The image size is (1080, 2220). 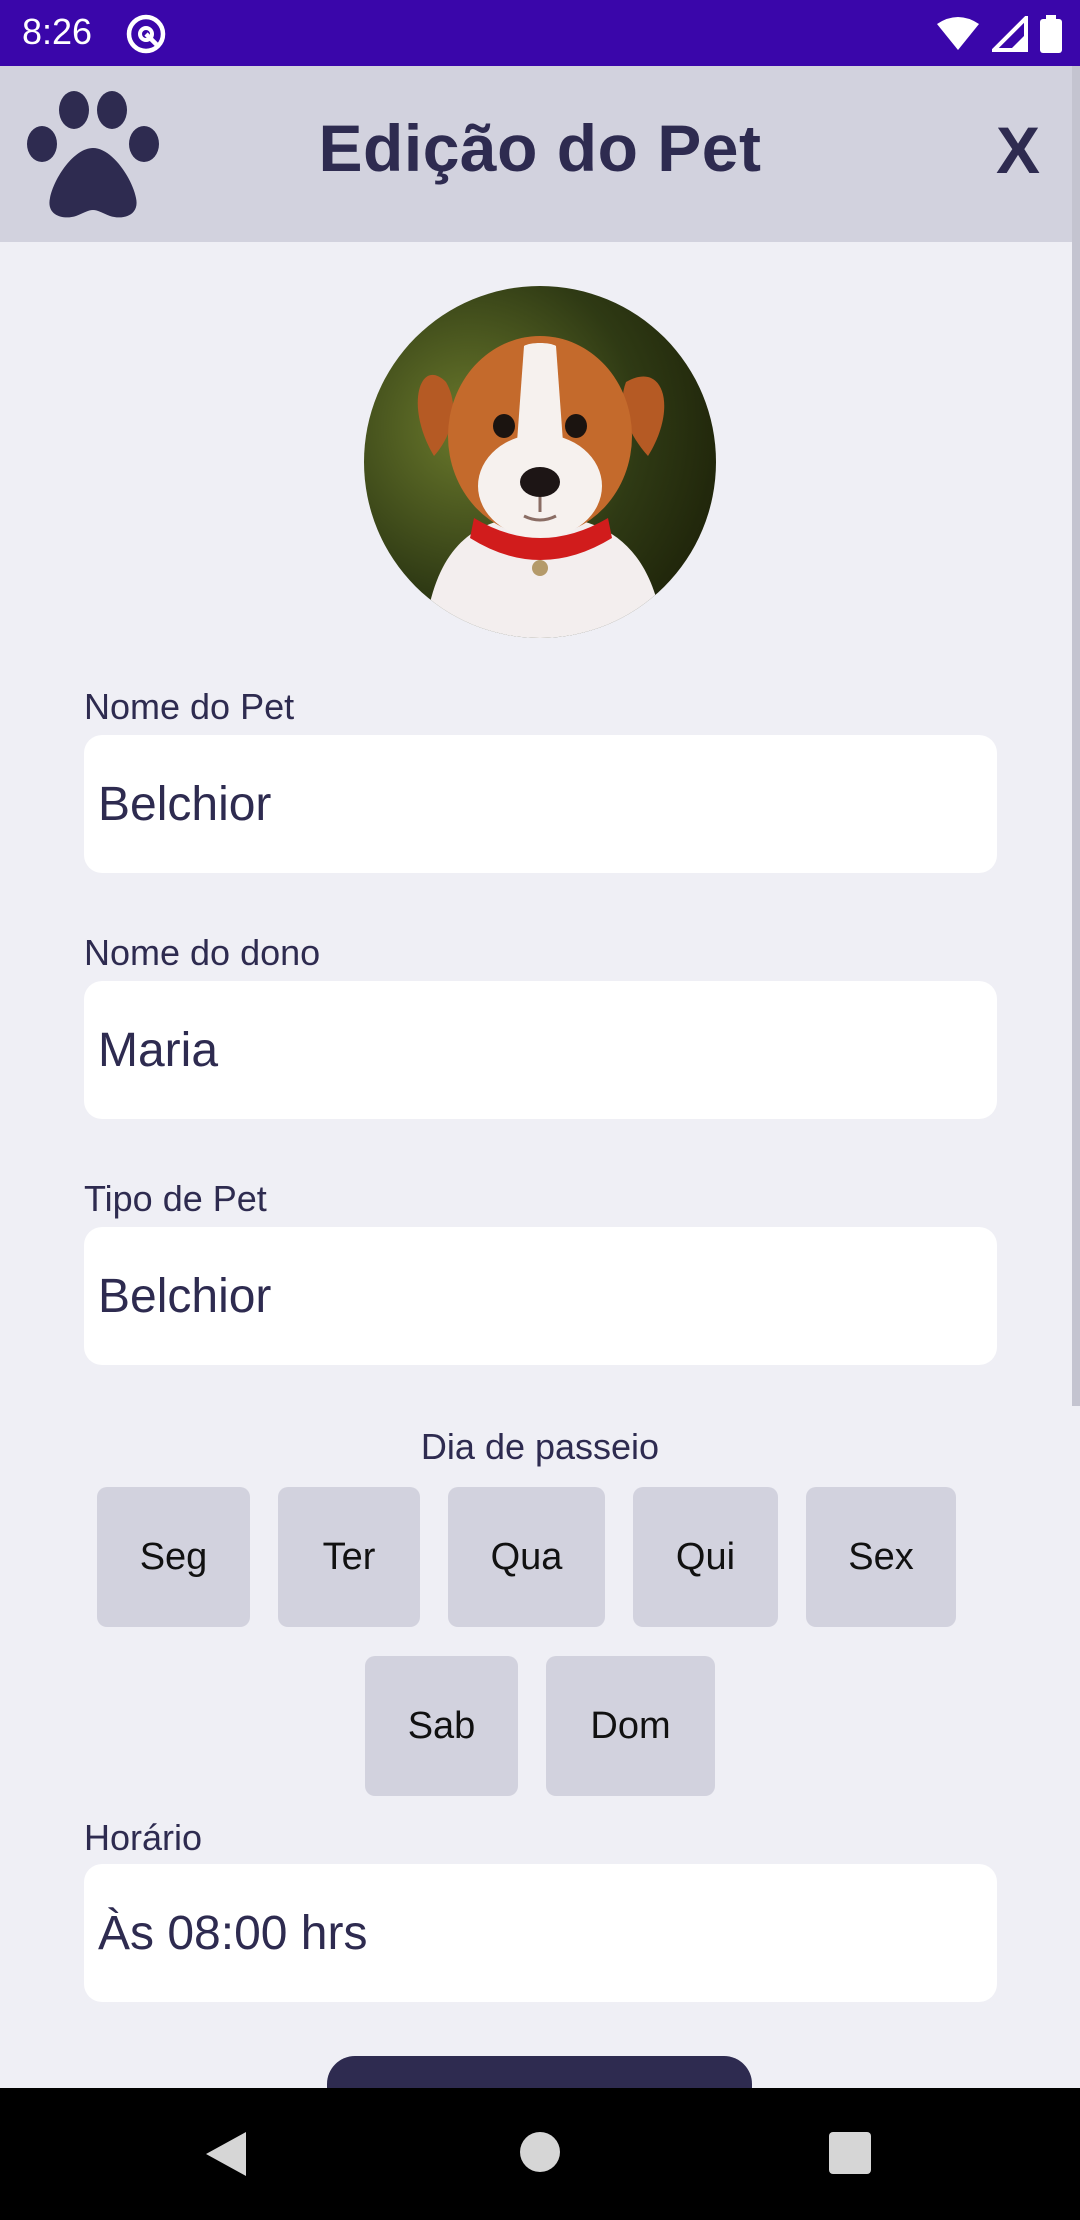 What do you see at coordinates (1076, 736) in the screenshot?
I see `scrollbar` at bounding box center [1076, 736].